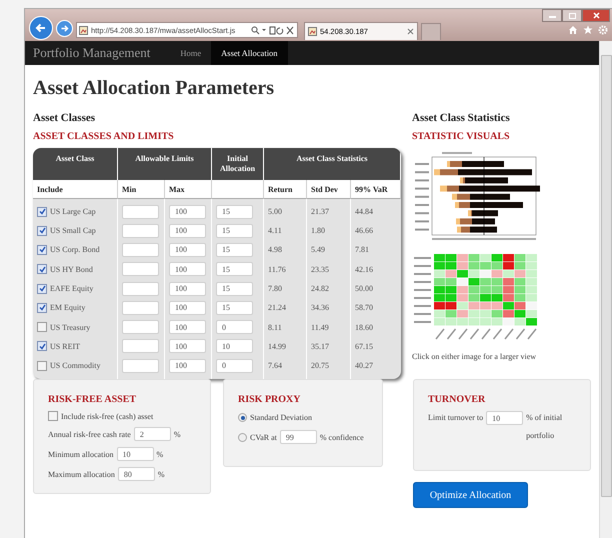 This screenshot has width=612, height=538. What do you see at coordinates (318, 231) in the screenshot?
I see `table-cell: 1.80` at bounding box center [318, 231].